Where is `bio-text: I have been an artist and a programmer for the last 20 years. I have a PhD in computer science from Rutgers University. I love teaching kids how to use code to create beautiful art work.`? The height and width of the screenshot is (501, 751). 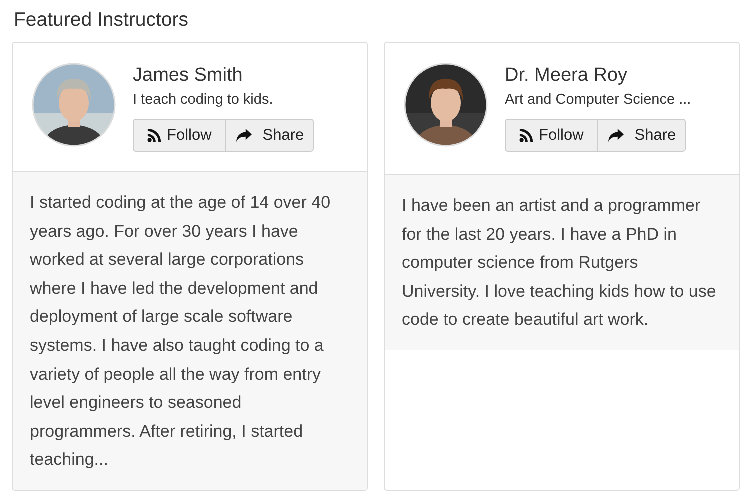 bio-text: I have been an artist and a programmer for the last 20 years. I have a PhD in computer science from Rutgers University. I love teaching kids how to use code to create beautiful art work. is located at coordinates (560, 263).